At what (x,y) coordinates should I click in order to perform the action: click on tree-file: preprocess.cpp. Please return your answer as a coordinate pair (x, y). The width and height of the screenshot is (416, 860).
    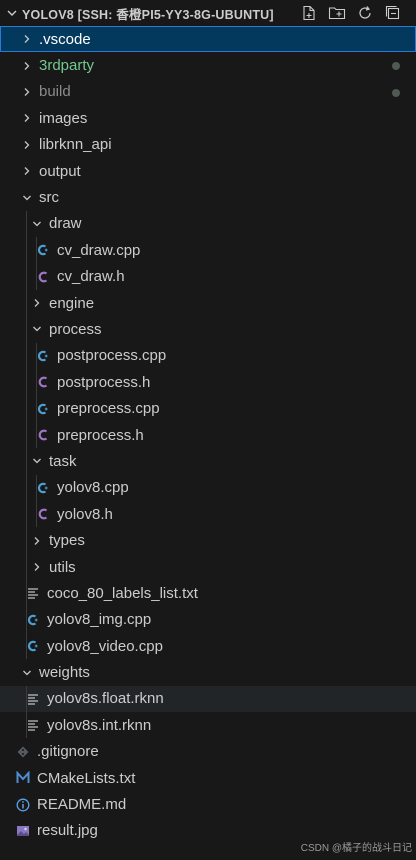
    Looking at the image, I should click on (208, 408).